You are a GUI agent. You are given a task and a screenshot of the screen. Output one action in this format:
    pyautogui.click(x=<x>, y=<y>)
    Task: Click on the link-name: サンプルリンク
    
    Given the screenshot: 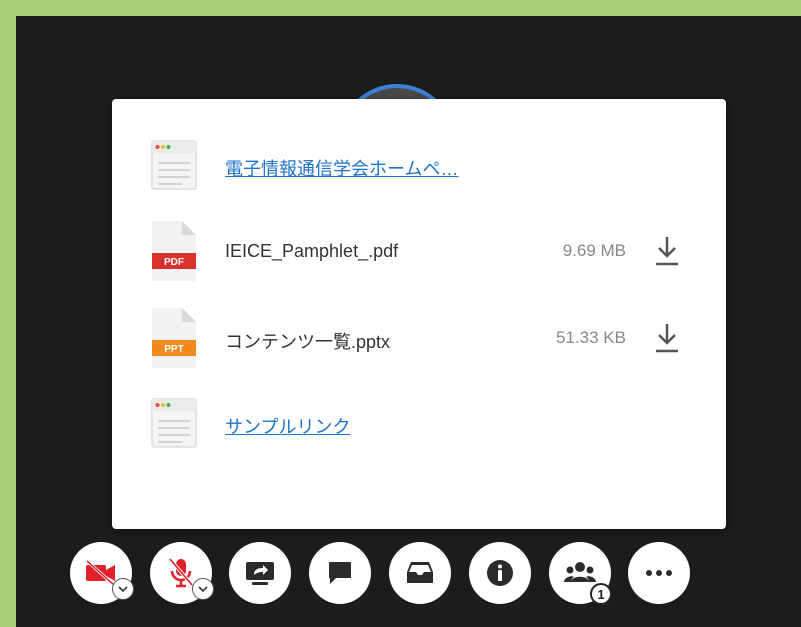 What is the action you would take?
    pyautogui.click(x=287, y=426)
    